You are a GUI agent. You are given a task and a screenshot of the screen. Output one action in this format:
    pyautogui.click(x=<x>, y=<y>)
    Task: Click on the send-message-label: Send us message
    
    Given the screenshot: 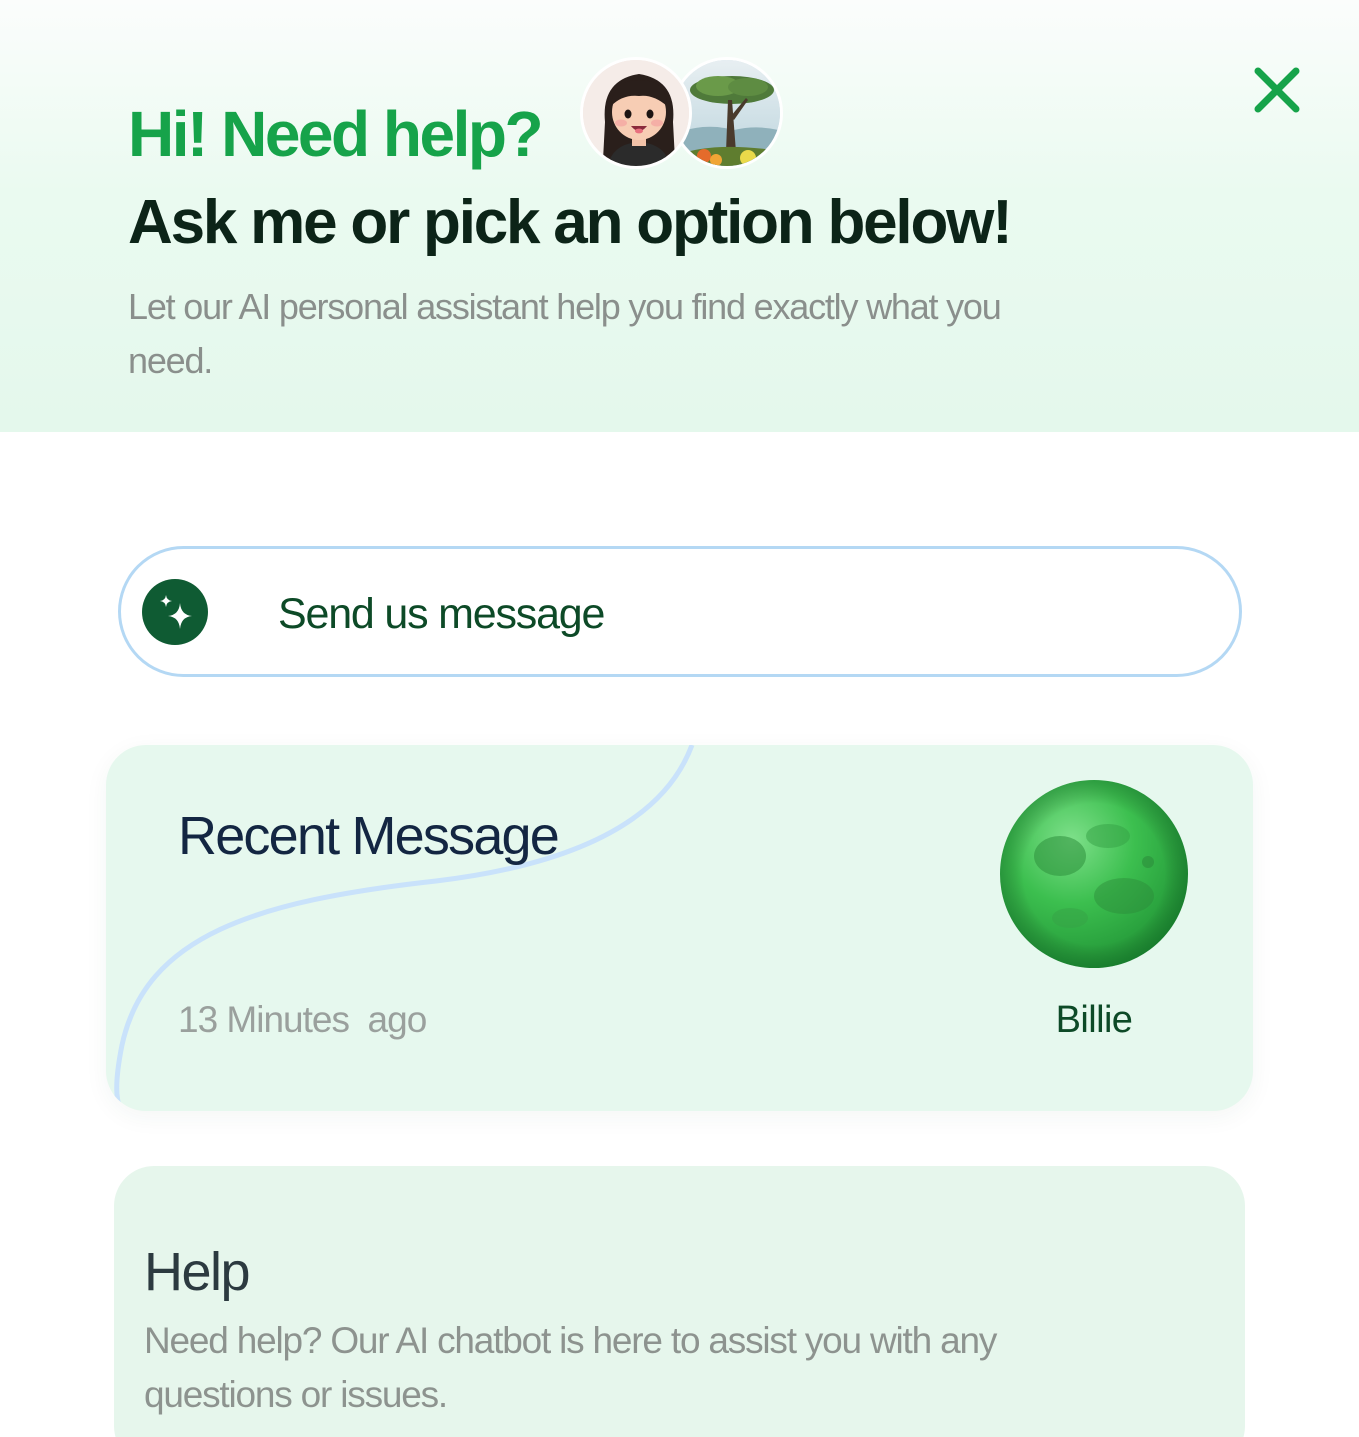 What is the action you would take?
    pyautogui.click(x=441, y=614)
    